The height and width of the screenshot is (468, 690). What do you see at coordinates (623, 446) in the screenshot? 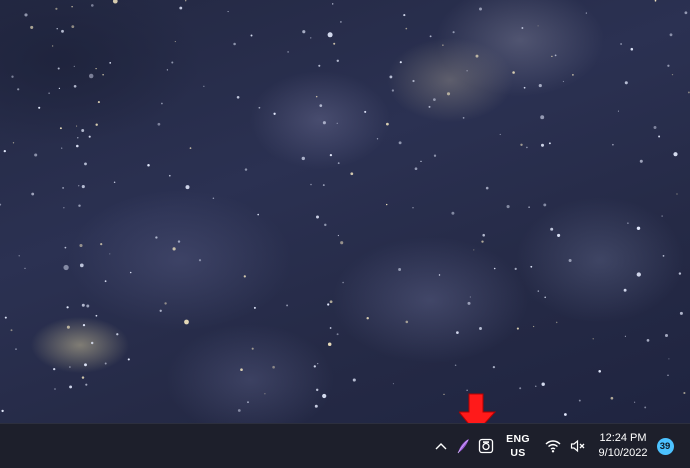
I see `clock: 12:24 PM 9/10/2022` at bounding box center [623, 446].